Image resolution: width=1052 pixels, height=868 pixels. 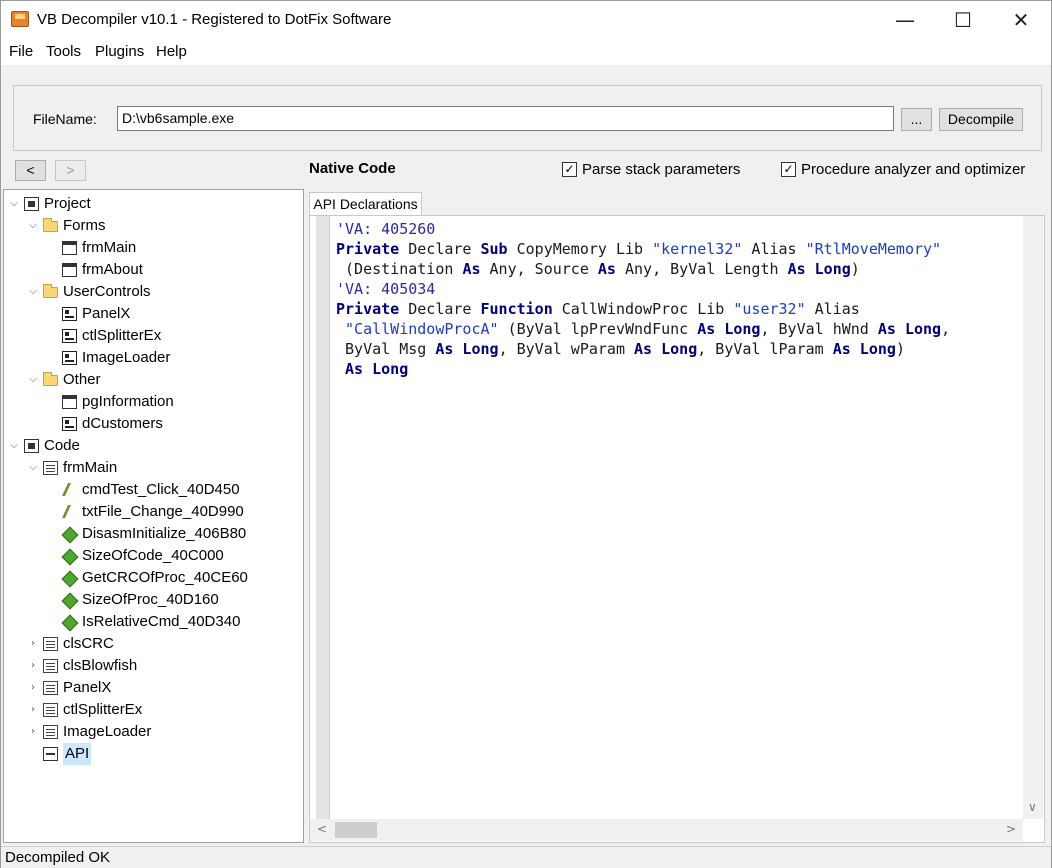 I want to click on tree-item-label: txtFile_Change_40D990, so click(x=163, y=511).